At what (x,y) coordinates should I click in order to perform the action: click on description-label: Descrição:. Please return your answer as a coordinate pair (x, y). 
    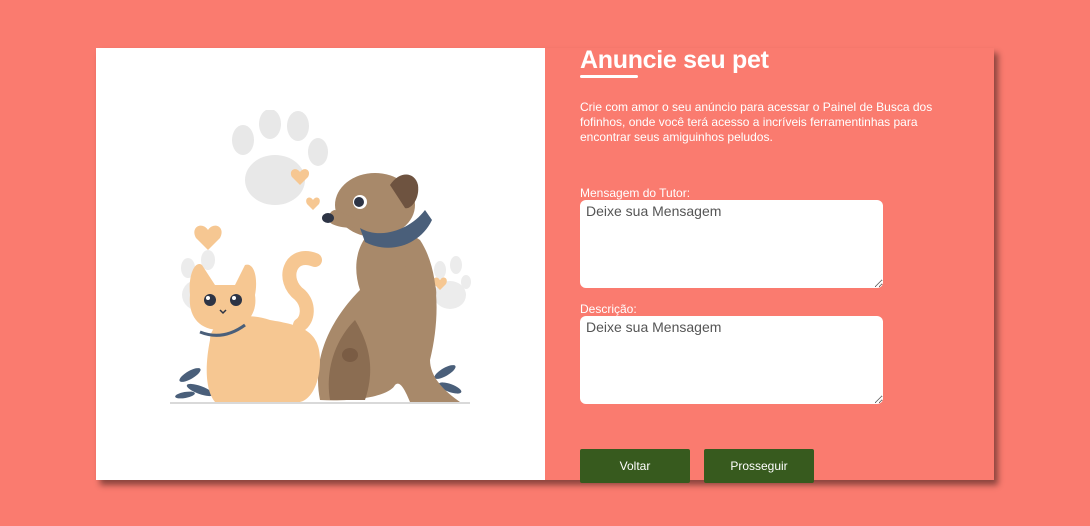
    Looking at the image, I should click on (608, 309).